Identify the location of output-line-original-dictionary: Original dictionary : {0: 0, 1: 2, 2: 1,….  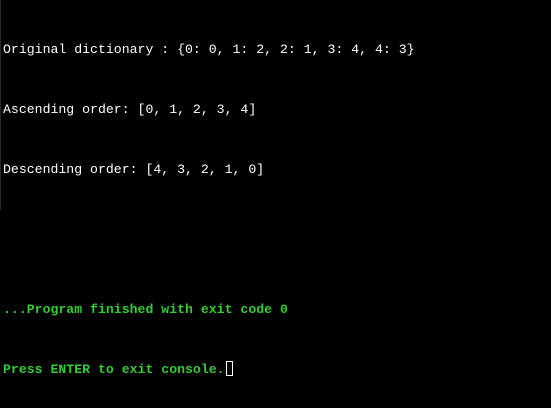
(209, 49).